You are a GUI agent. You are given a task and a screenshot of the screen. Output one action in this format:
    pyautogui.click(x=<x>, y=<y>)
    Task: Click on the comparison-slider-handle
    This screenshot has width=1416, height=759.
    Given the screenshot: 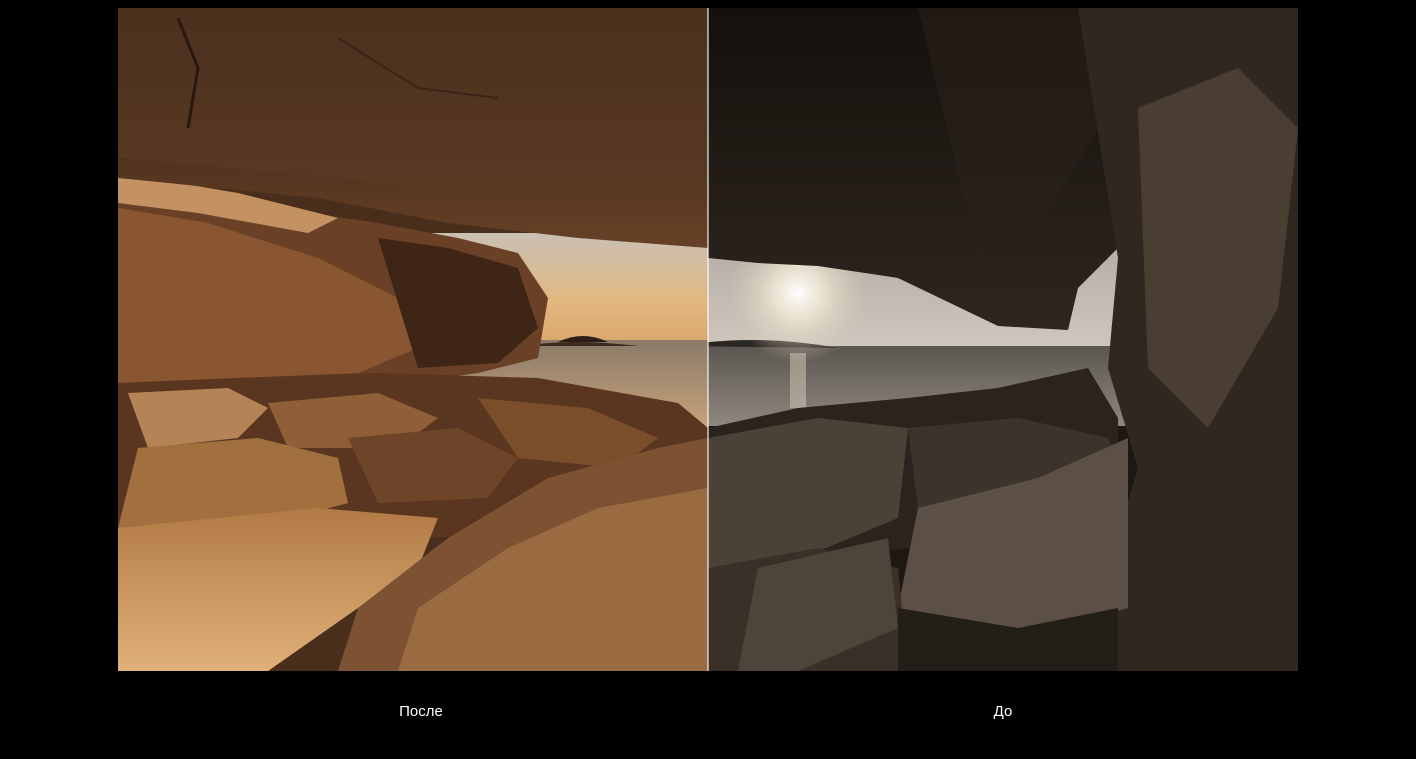 What is the action you would take?
    pyautogui.click(x=708, y=339)
    